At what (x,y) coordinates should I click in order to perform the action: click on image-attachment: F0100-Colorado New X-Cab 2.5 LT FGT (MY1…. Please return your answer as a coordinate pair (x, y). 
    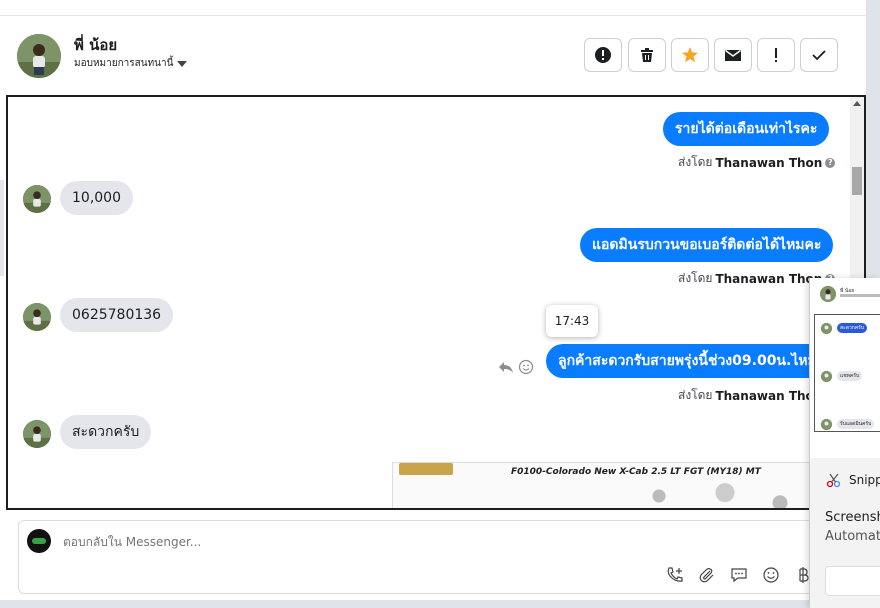
    Looking at the image, I should click on (607, 485).